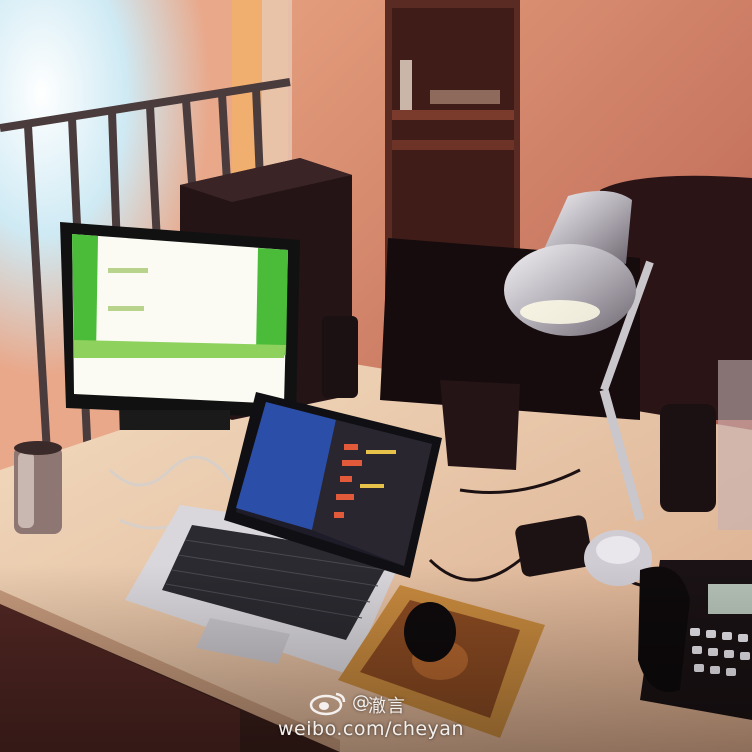  What do you see at coordinates (371, 729) in the screenshot?
I see `watermark-url: weibo.com/cheyan` at bounding box center [371, 729].